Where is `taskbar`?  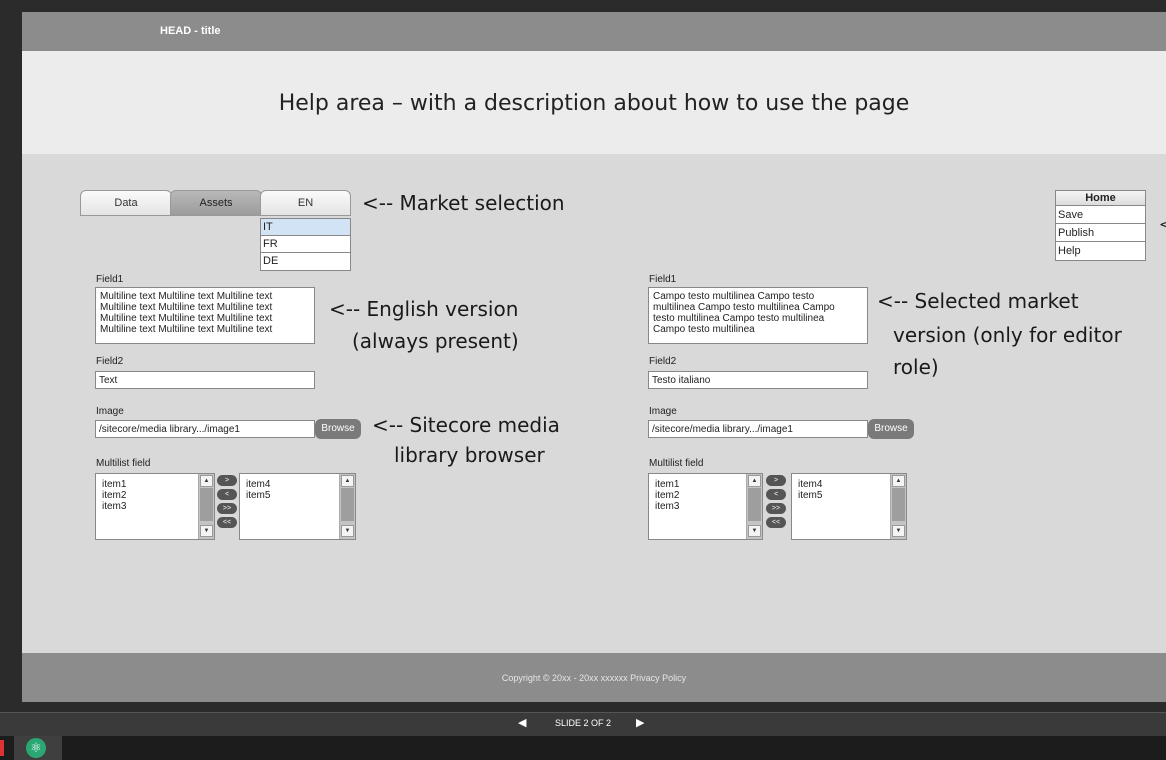 taskbar is located at coordinates (583, 748).